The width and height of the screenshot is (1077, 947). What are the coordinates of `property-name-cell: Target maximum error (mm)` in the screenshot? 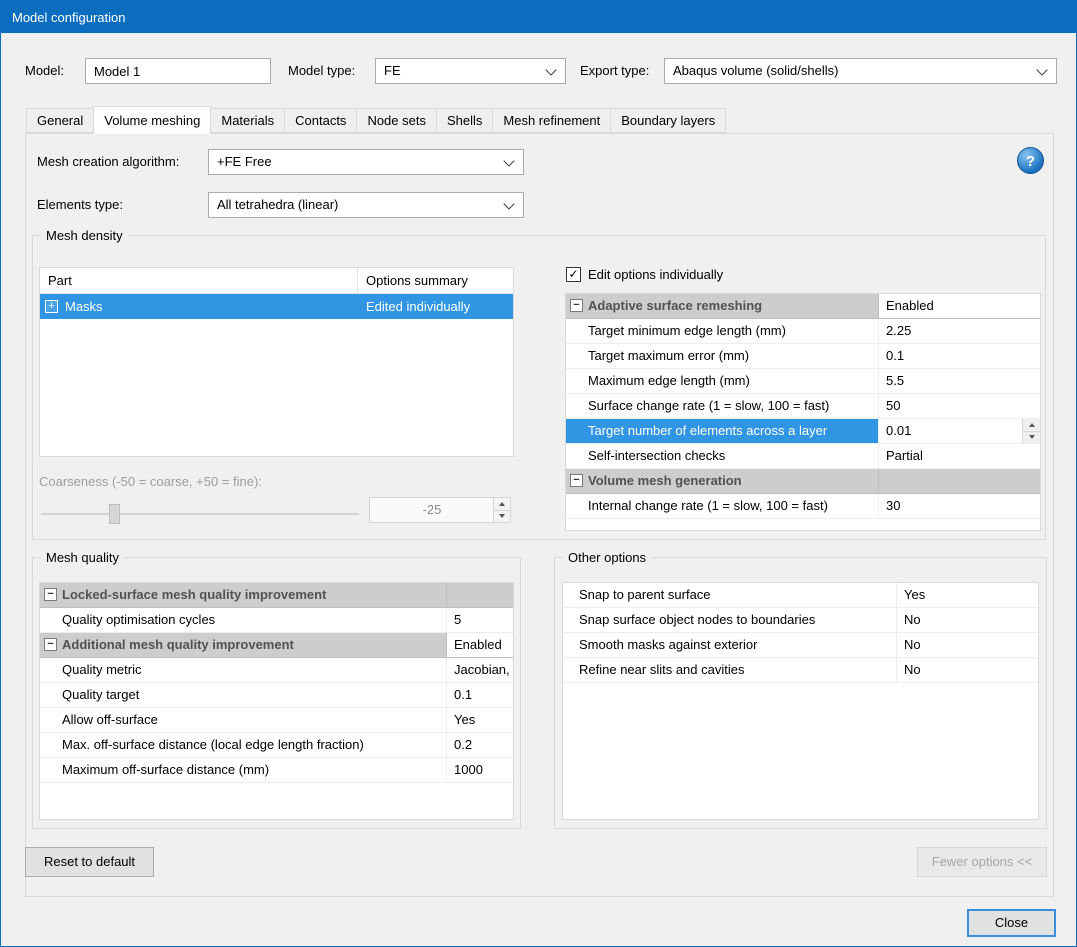 It's located at (722, 356).